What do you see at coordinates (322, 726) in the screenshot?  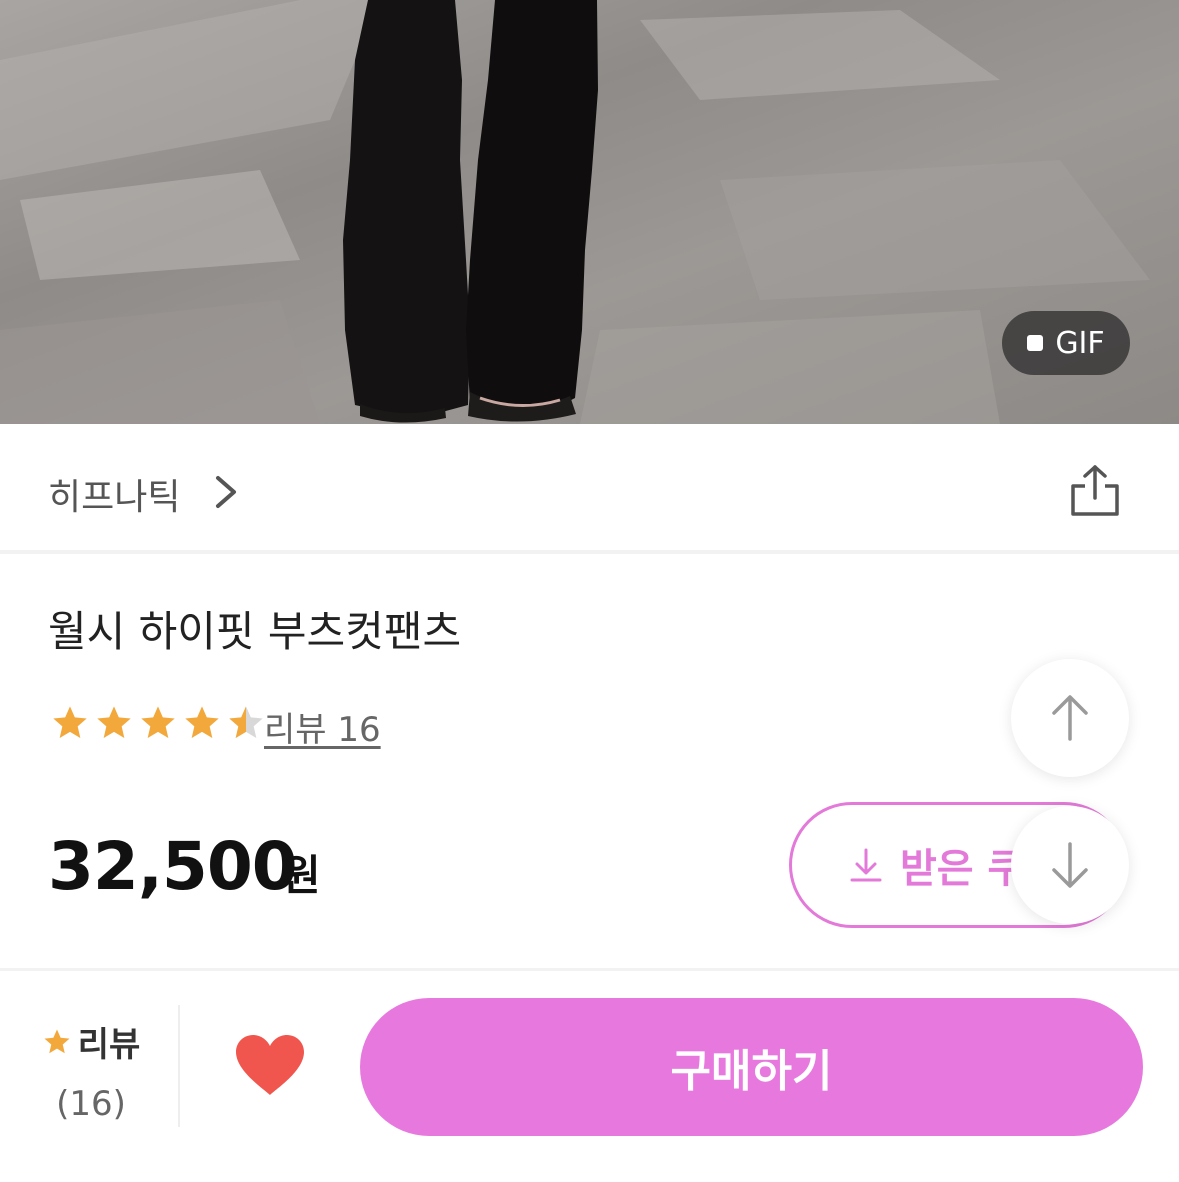 I see `review-link: 리뷰 16` at bounding box center [322, 726].